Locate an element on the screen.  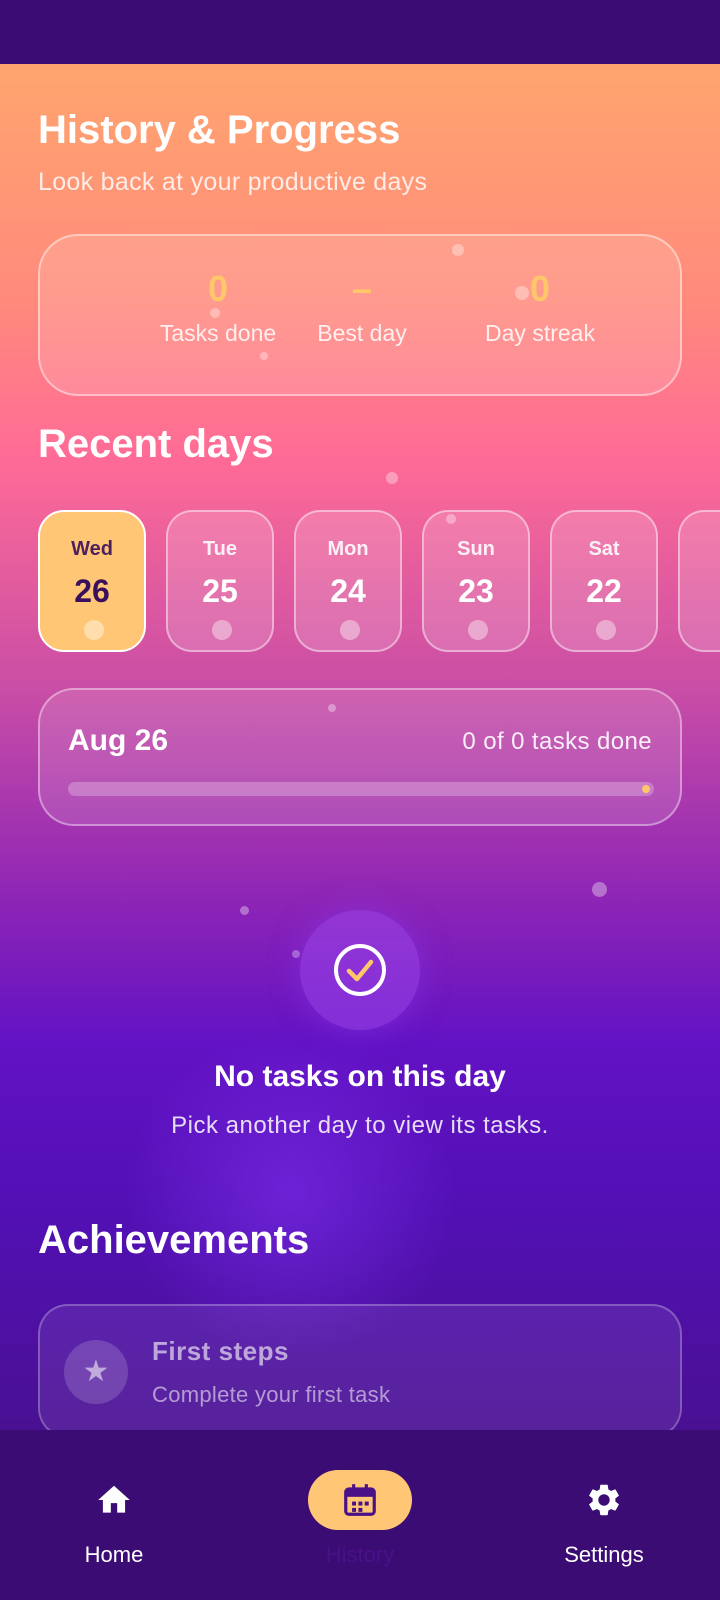
stat-value: 0 is located at coordinates (540, 288).